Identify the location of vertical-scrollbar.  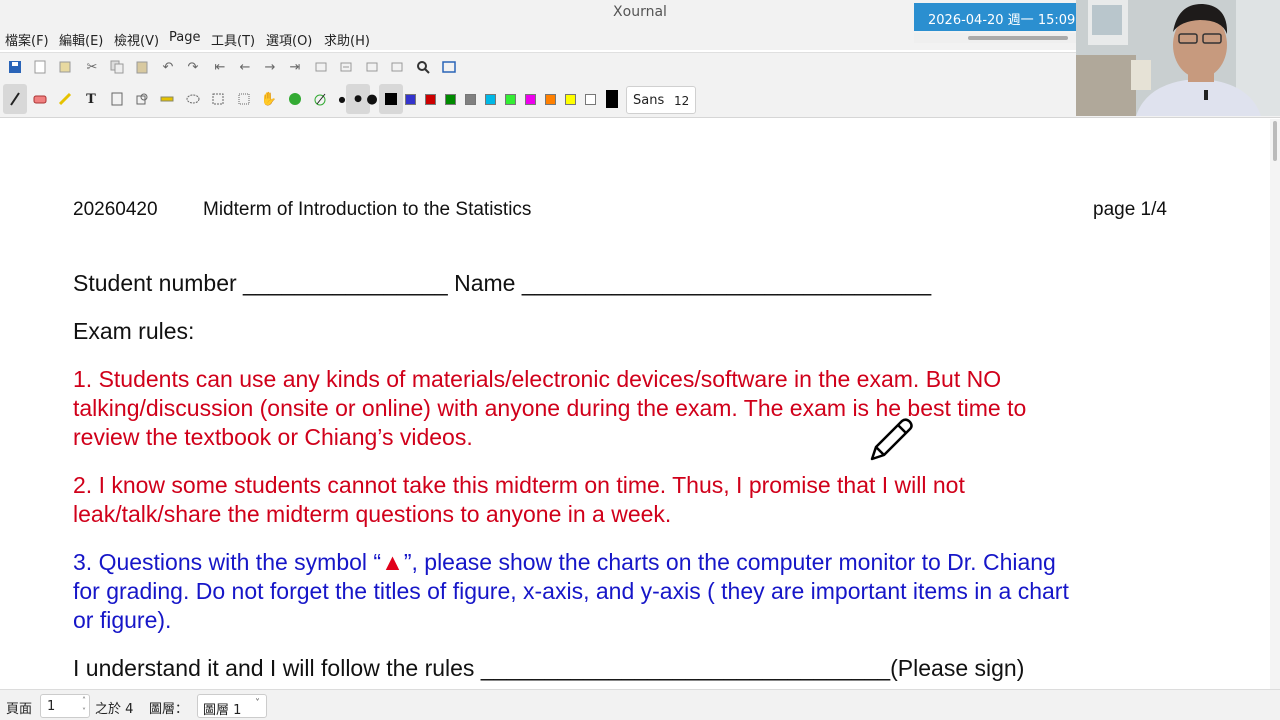
(1275, 404).